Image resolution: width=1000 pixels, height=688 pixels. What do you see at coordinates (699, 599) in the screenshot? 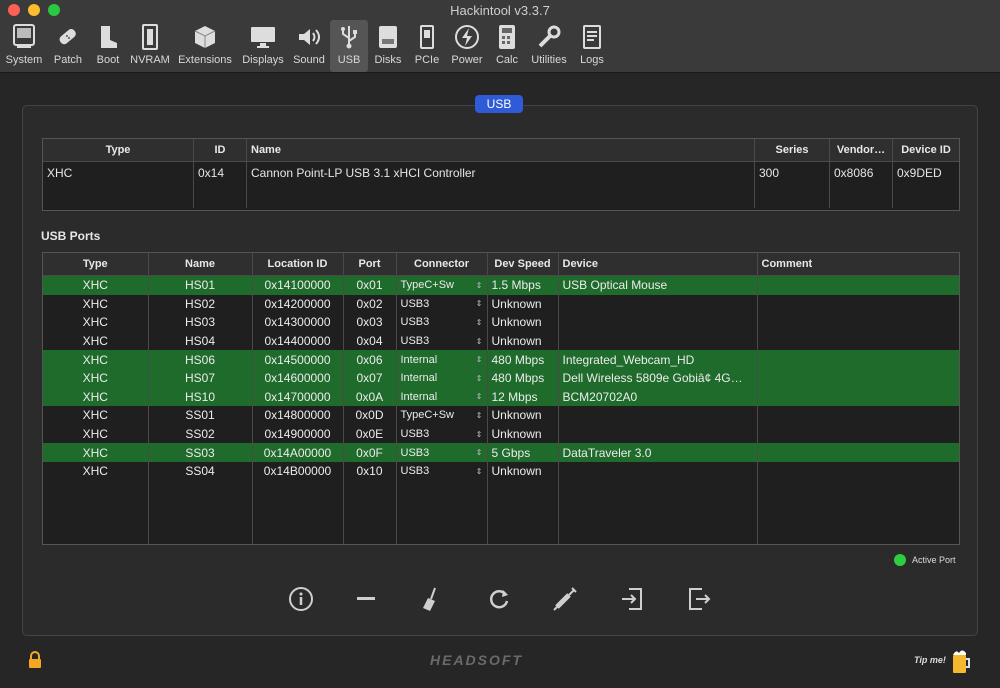
I see `export-button` at bounding box center [699, 599].